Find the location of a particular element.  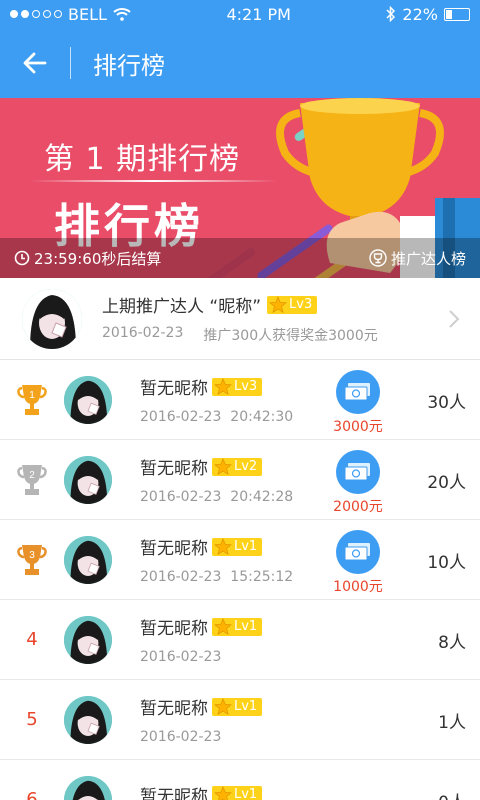

row-meta: 2016-02-23 20:42:28 is located at coordinates (230, 497).